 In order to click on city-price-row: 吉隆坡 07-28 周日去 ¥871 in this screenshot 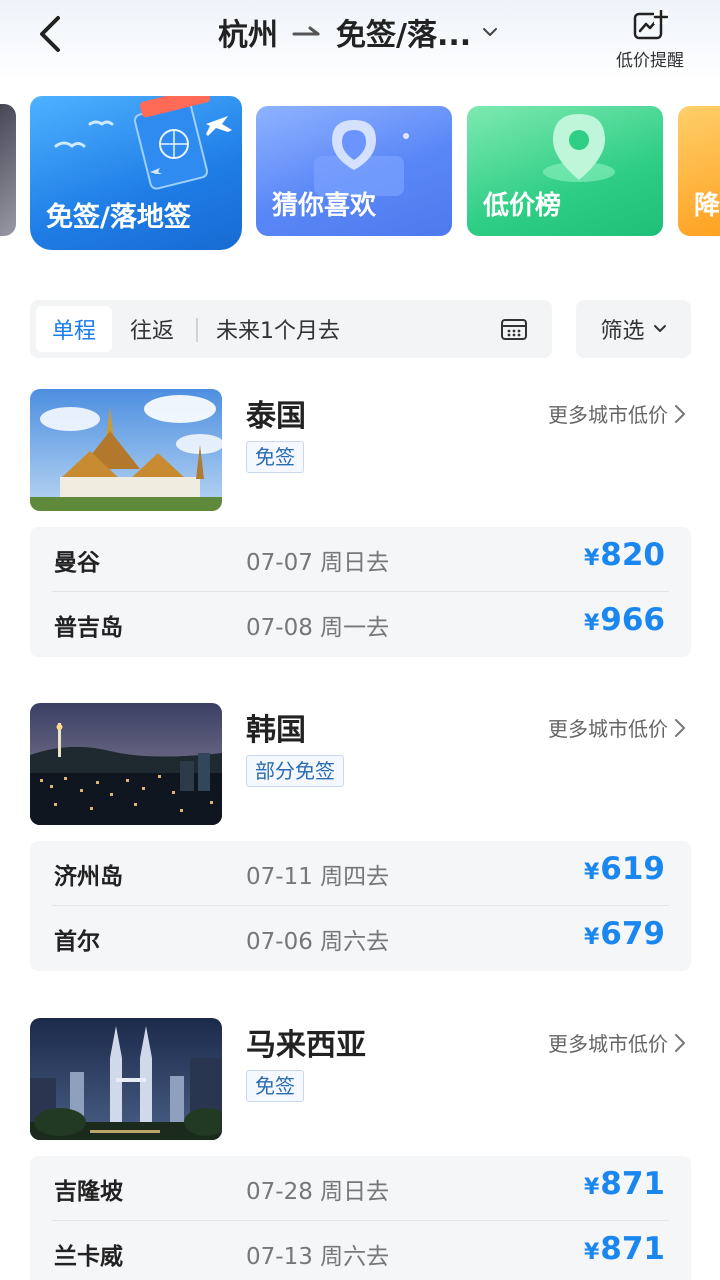, I will do `click(360, 1188)`.